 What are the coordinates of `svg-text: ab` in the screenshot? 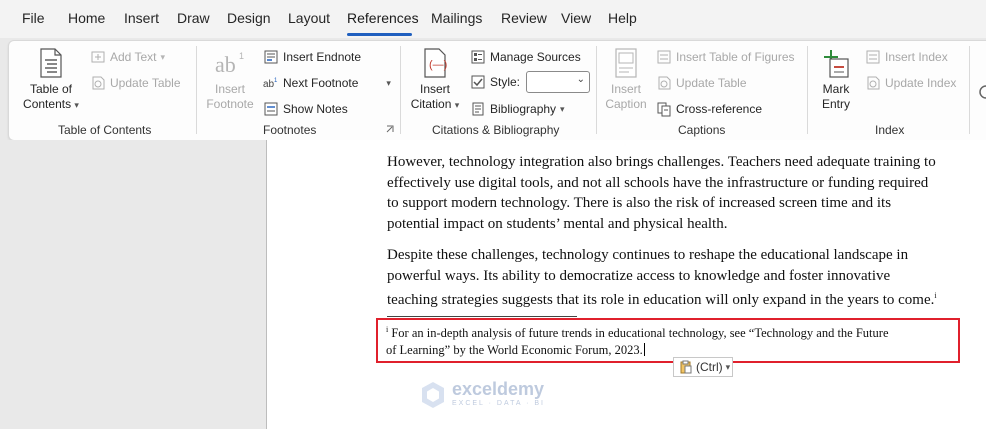 It's located at (225, 64).